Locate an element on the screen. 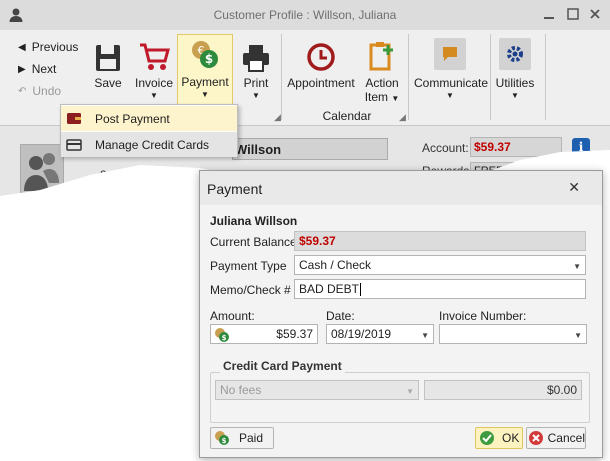 Image resolution: width=610 pixels, height=461 pixels. communicate-label: Communicate is located at coordinates (451, 83).